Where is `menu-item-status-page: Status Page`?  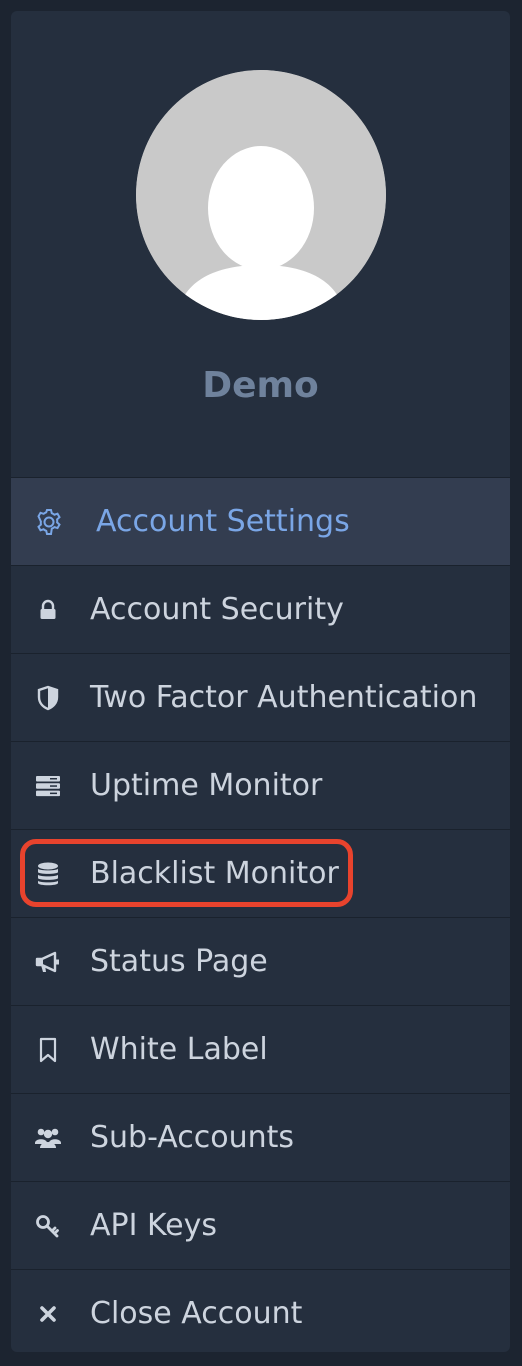 menu-item-status-page: Status Page is located at coordinates (260, 961).